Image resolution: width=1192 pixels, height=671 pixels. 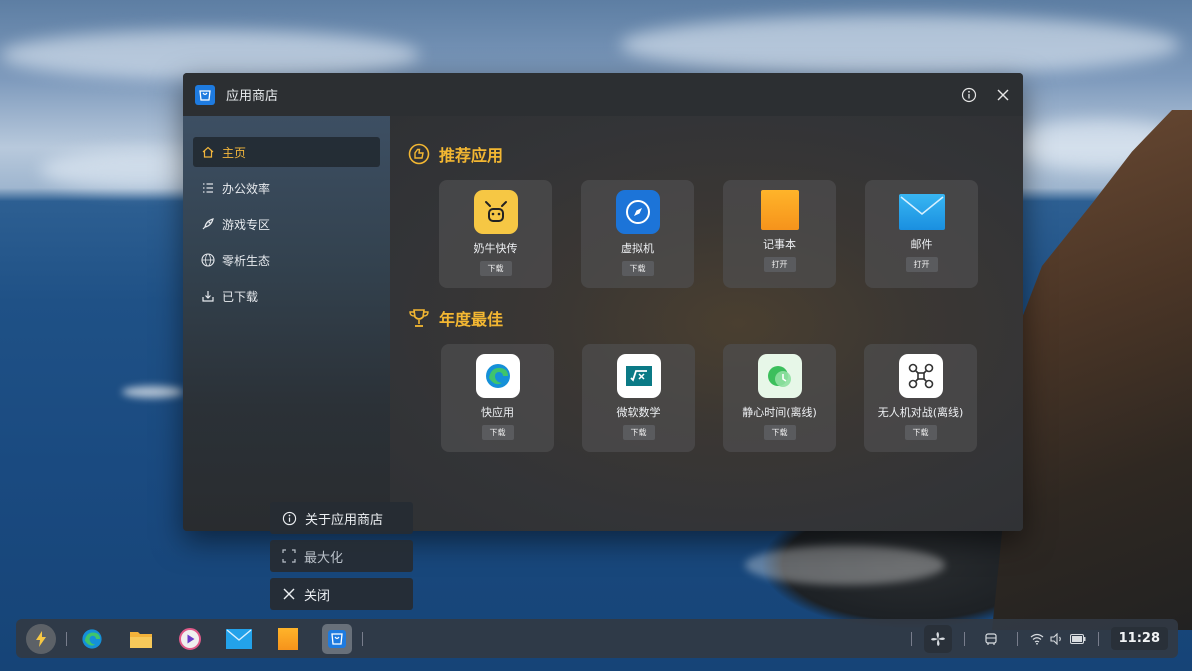 What do you see at coordinates (419, 318) in the screenshot?
I see `trophy-icon` at bounding box center [419, 318].